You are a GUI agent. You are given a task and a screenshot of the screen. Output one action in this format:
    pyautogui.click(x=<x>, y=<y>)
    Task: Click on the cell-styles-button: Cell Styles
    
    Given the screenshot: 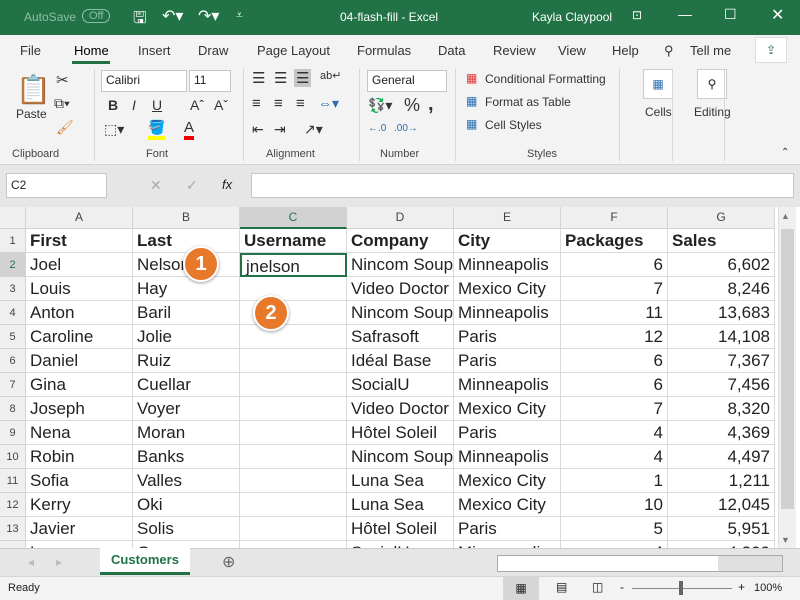 What is the action you would take?
    pyautogui.click(x=513, y=125)
    